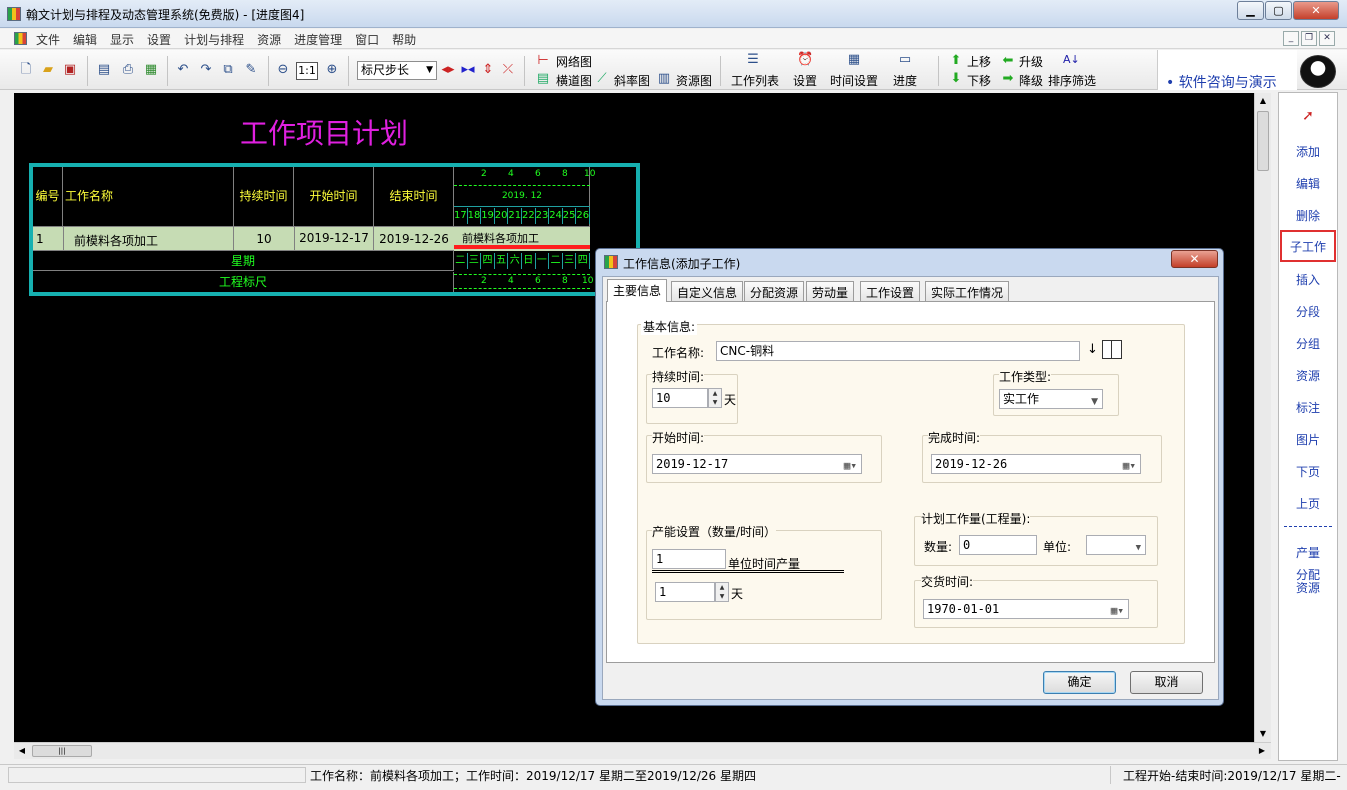  I want to click on calendar-icon: ▦, so click(854, 60).